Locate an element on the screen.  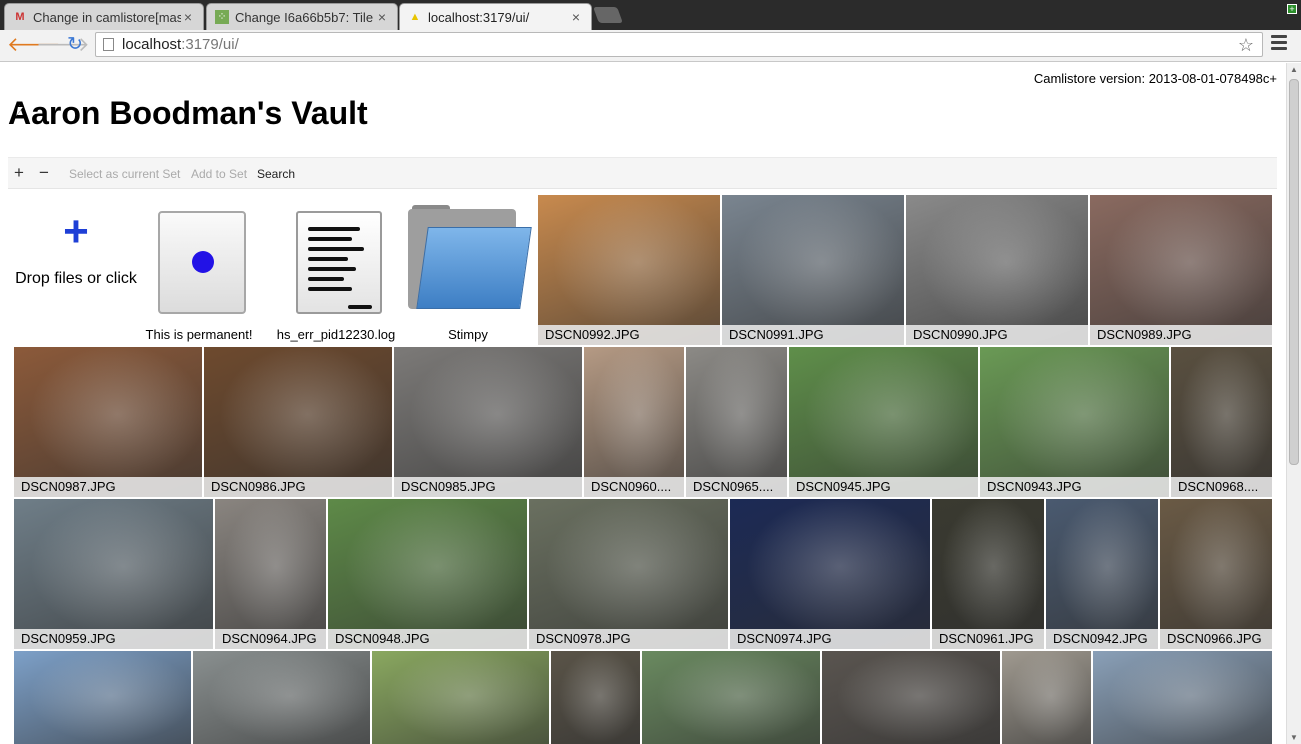
photo-tile: DSCN0990.JPG is located at coordinates (997, 270).